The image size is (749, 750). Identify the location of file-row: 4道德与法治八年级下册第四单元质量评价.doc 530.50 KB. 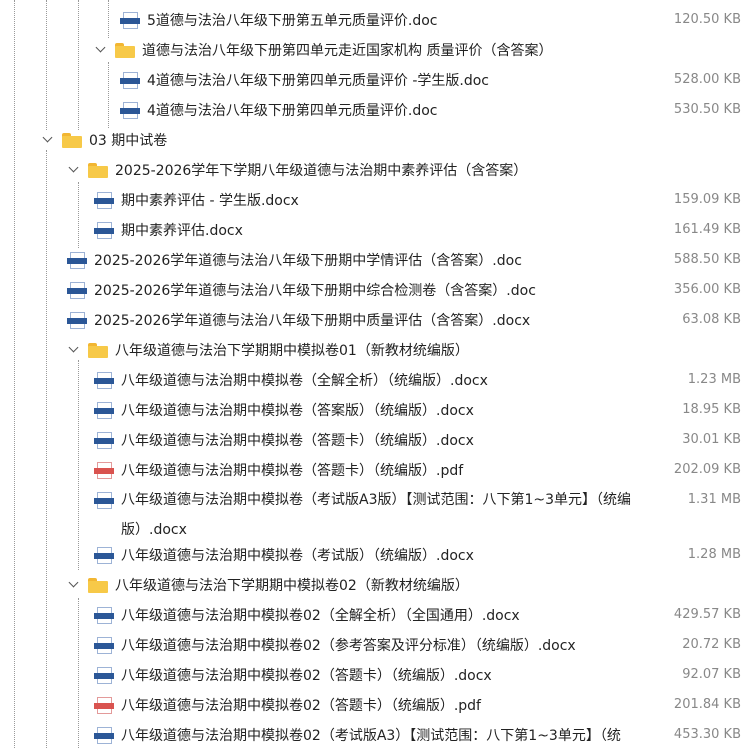
(374, 110).